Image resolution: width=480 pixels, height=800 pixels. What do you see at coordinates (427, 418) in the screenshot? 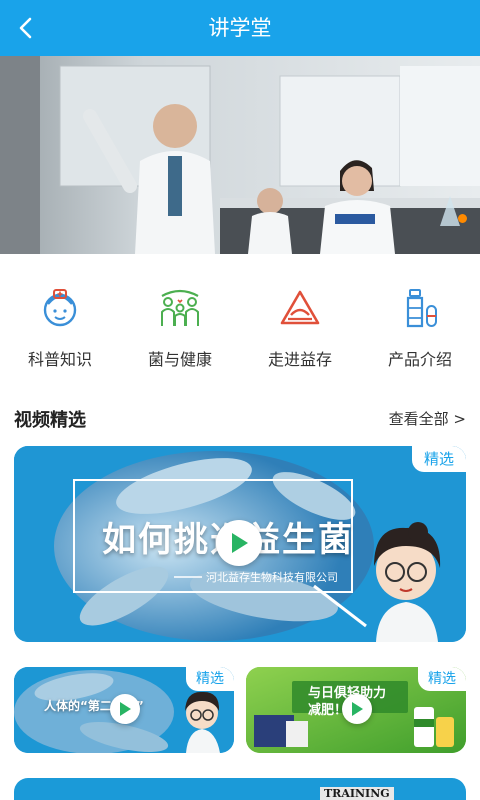
I see `see-all-link: 查看全部 >` at bounding box center [427, 418].